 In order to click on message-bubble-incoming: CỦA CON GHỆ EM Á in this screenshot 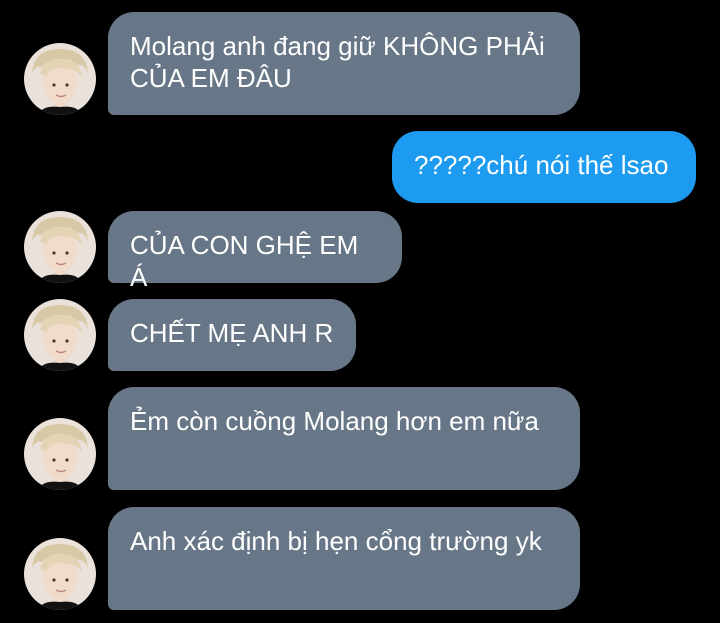, I will do `click(255, 251)`.